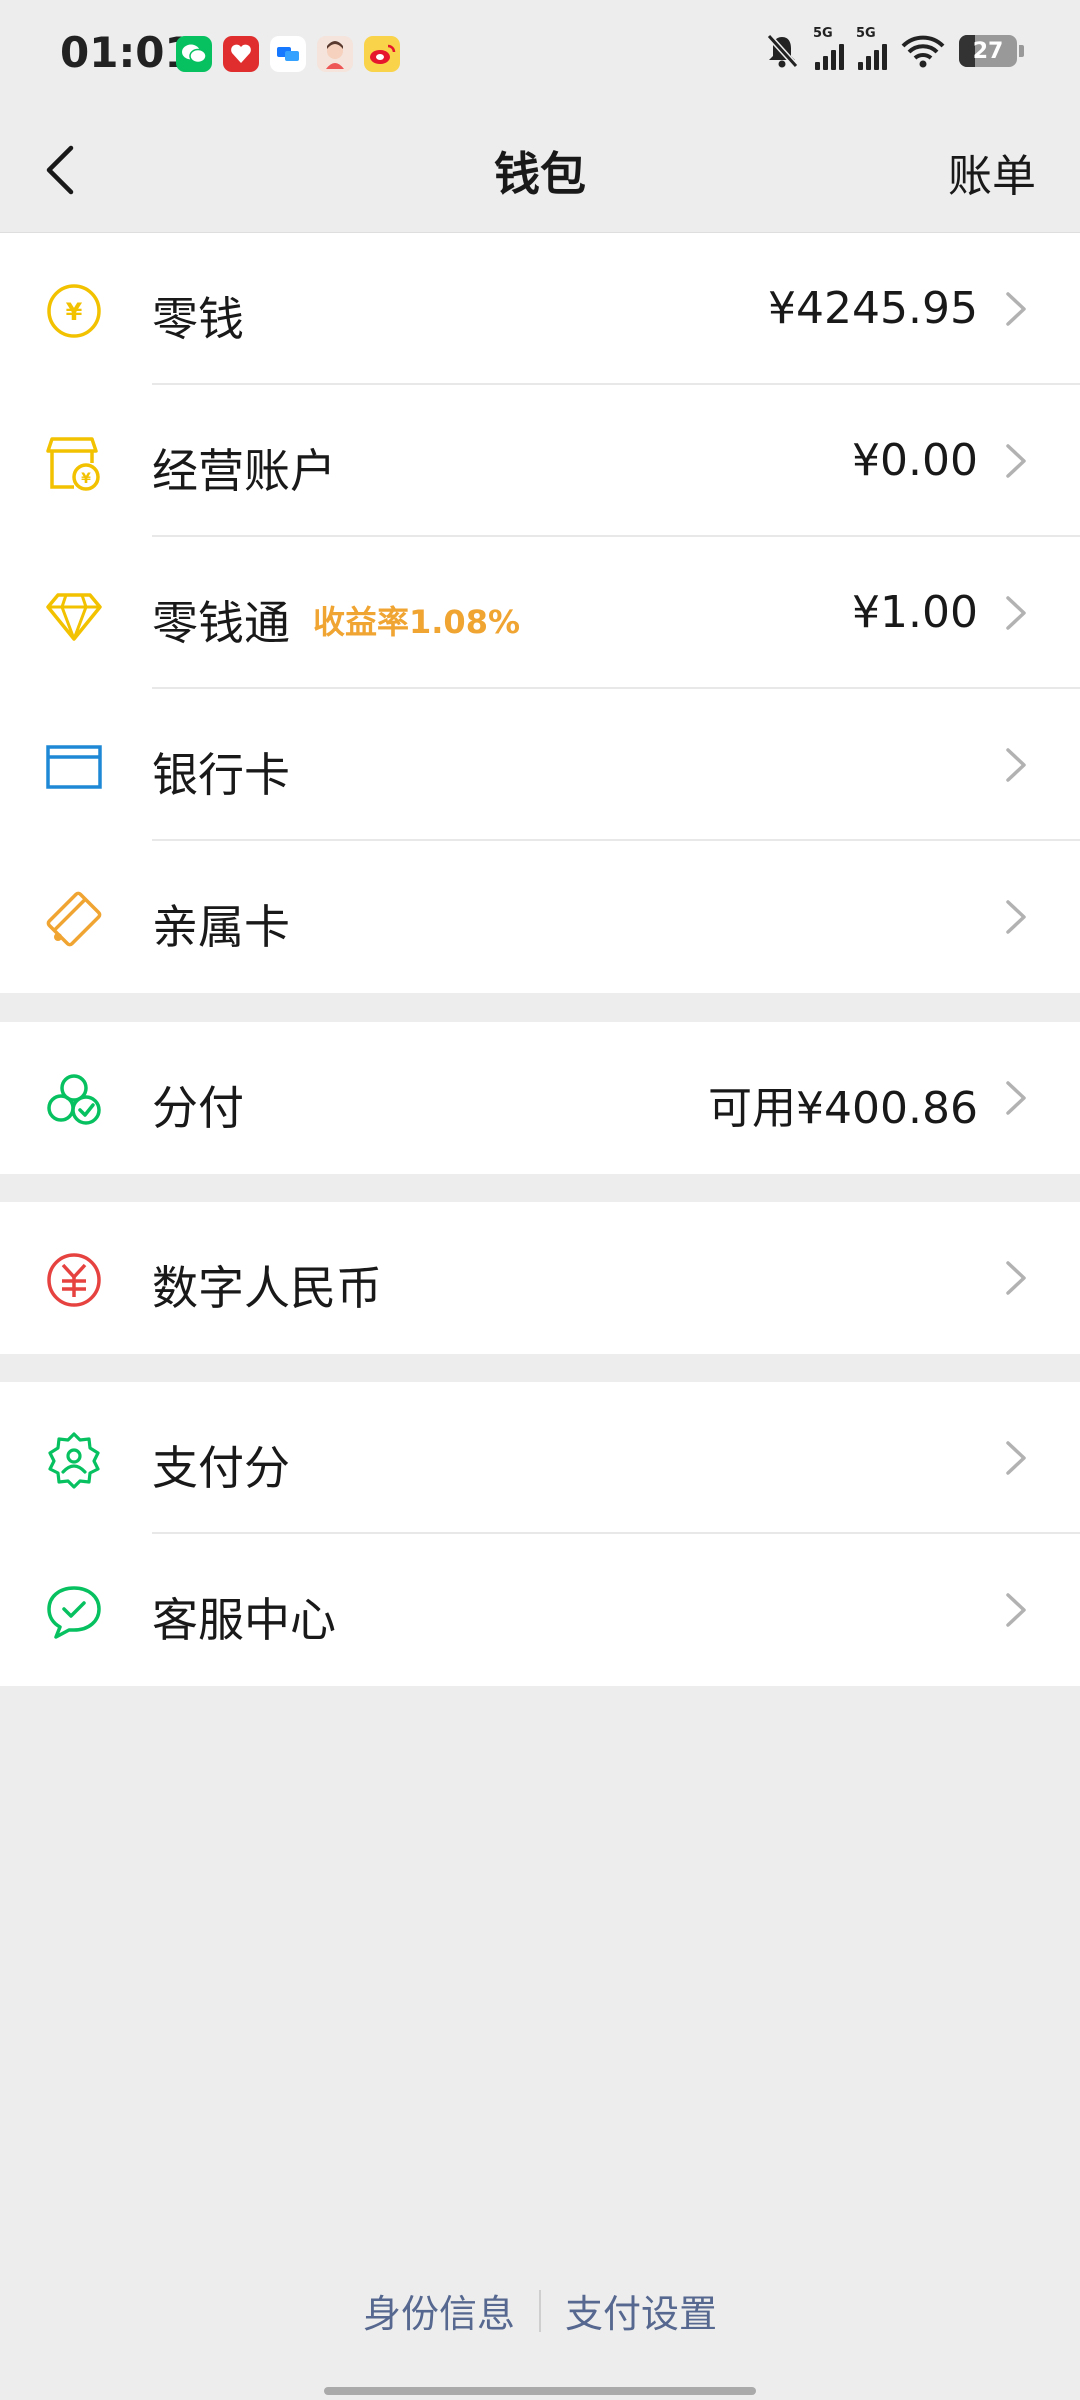 This screenshot has height=2400, width=1080. I want to click on list-item-business-account: ¥ 经营账户 ¥0.00, so click(540, 461).